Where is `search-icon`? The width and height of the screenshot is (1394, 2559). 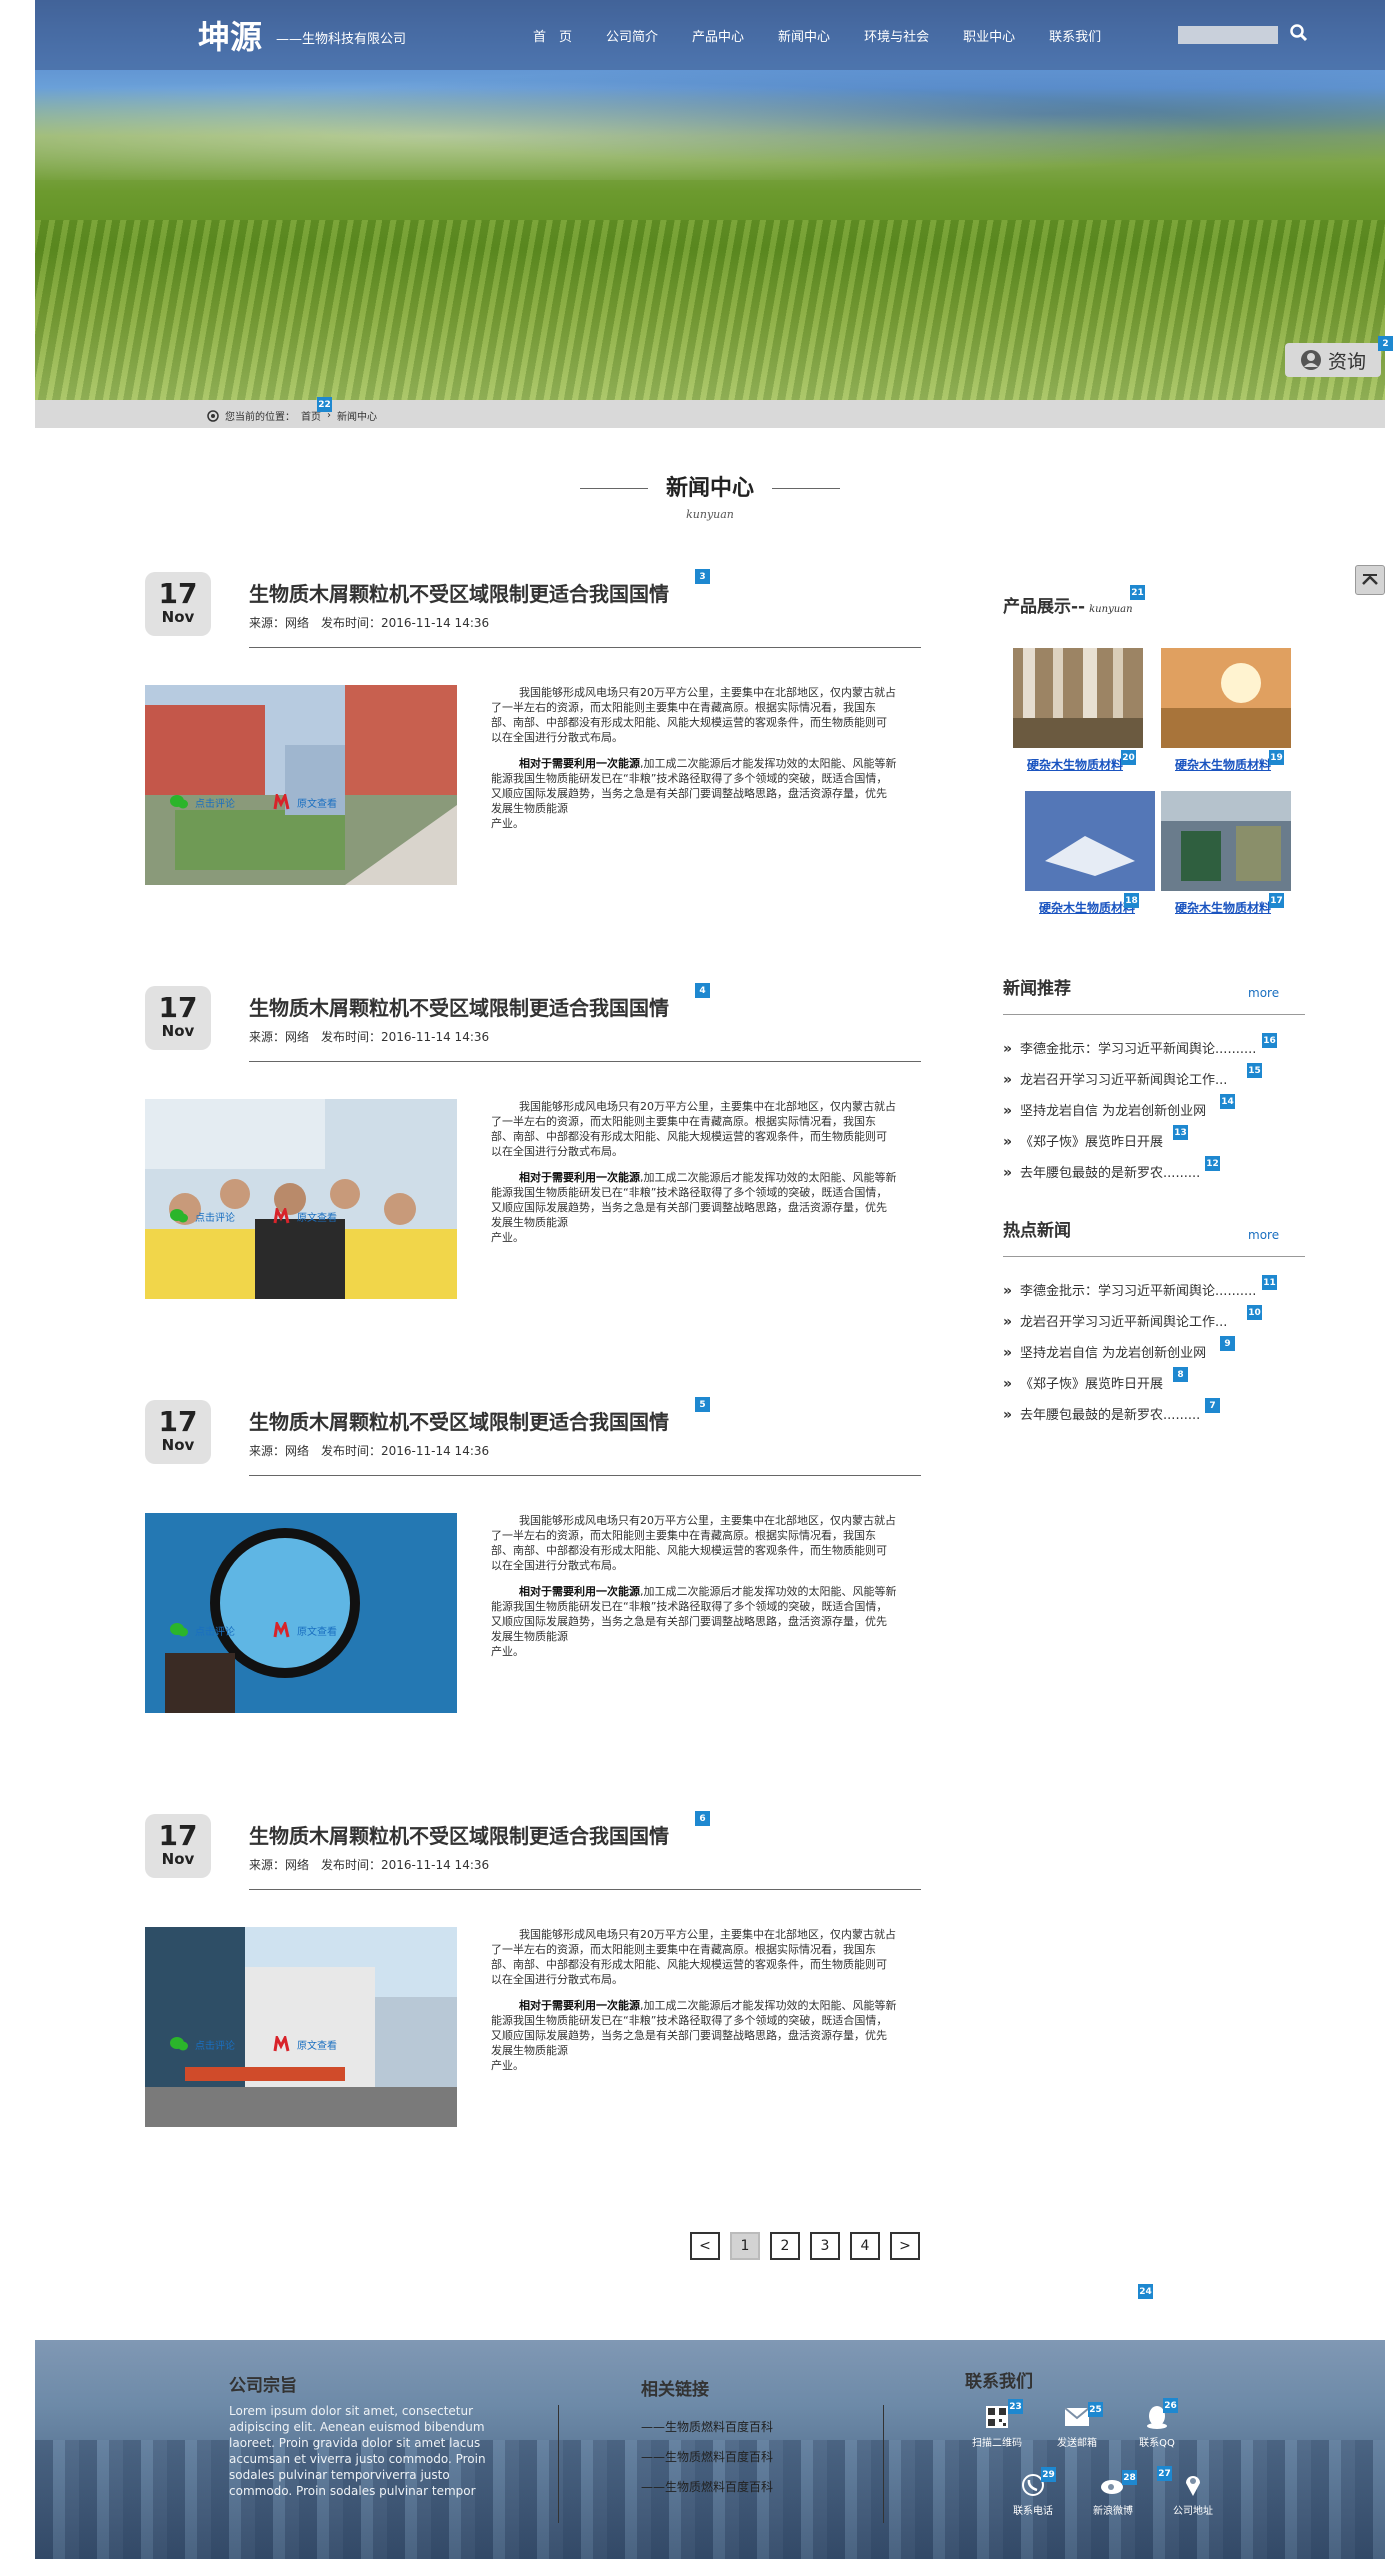
search-icon is located at coordinates (1299, 33).